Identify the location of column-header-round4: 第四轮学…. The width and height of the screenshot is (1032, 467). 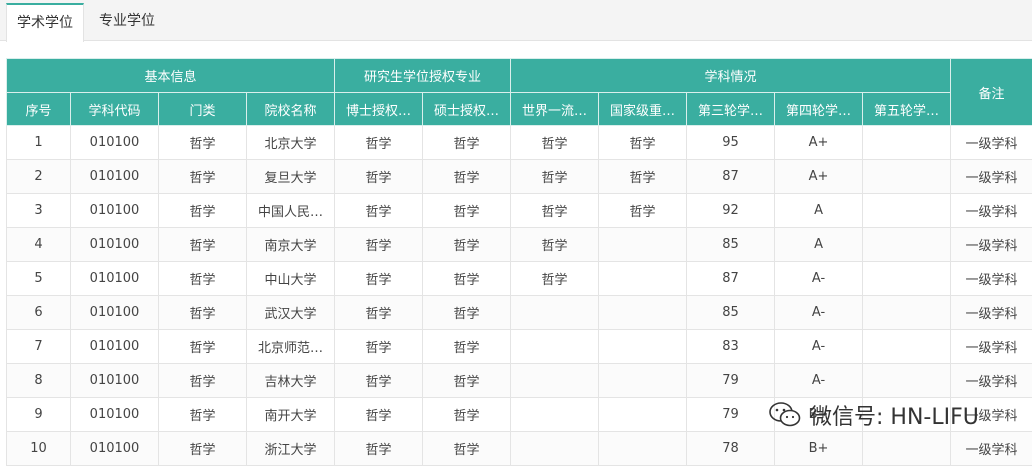
(819, 109).